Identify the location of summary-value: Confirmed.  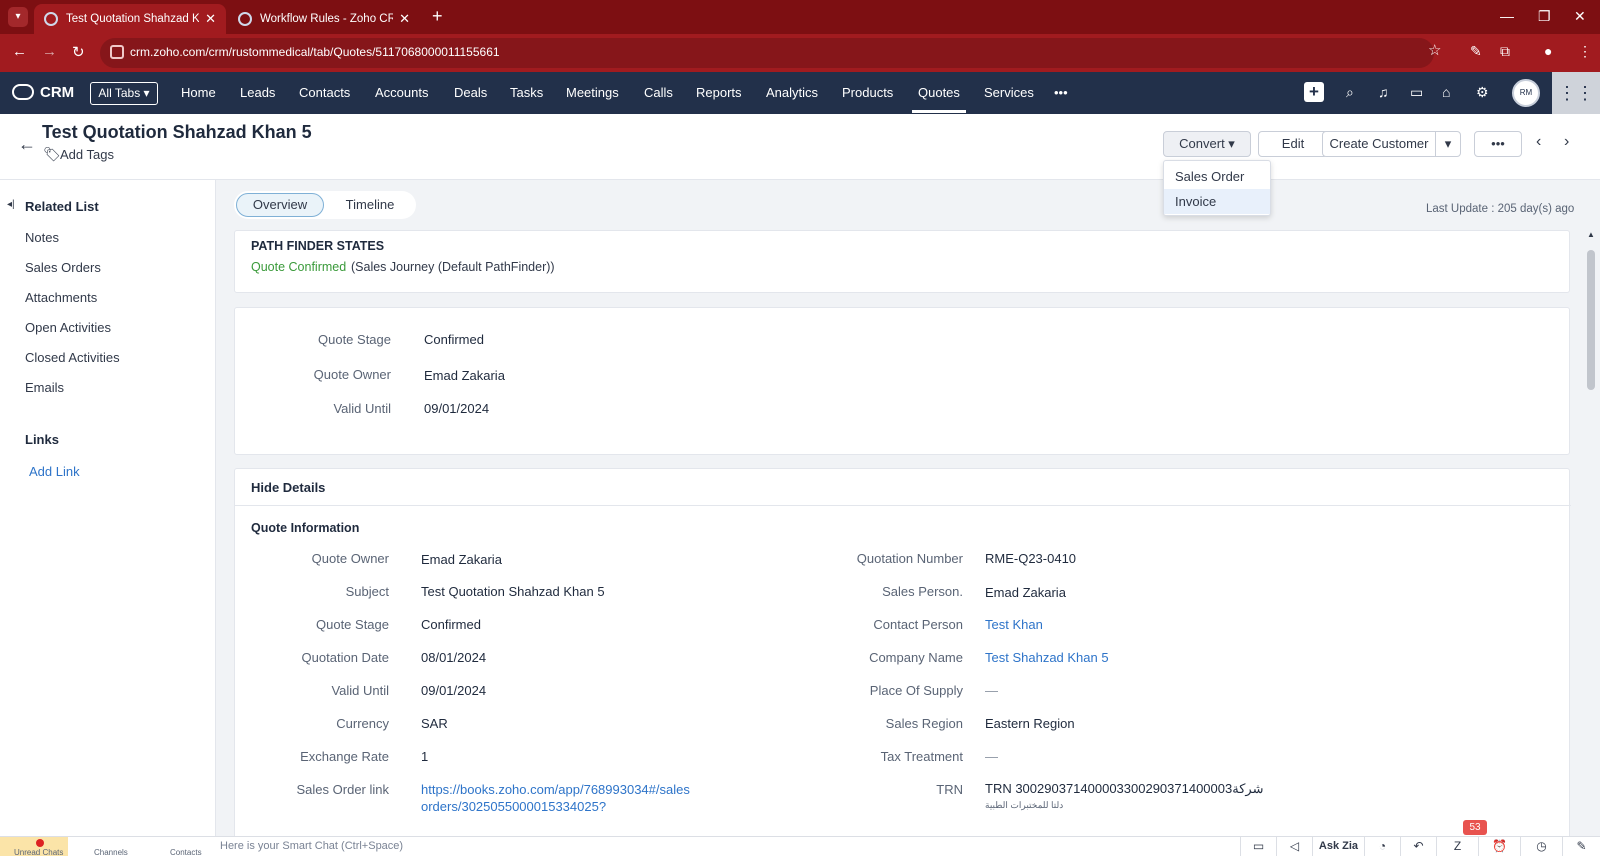
(454, 339).